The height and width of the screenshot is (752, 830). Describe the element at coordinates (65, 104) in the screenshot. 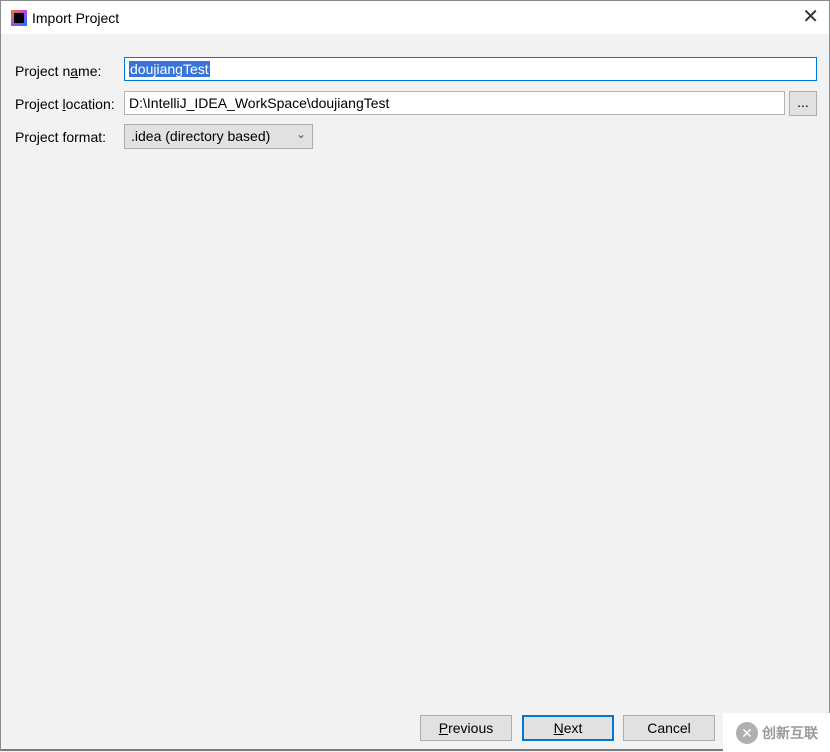

I see `project-location-label: Project location:` at that location.